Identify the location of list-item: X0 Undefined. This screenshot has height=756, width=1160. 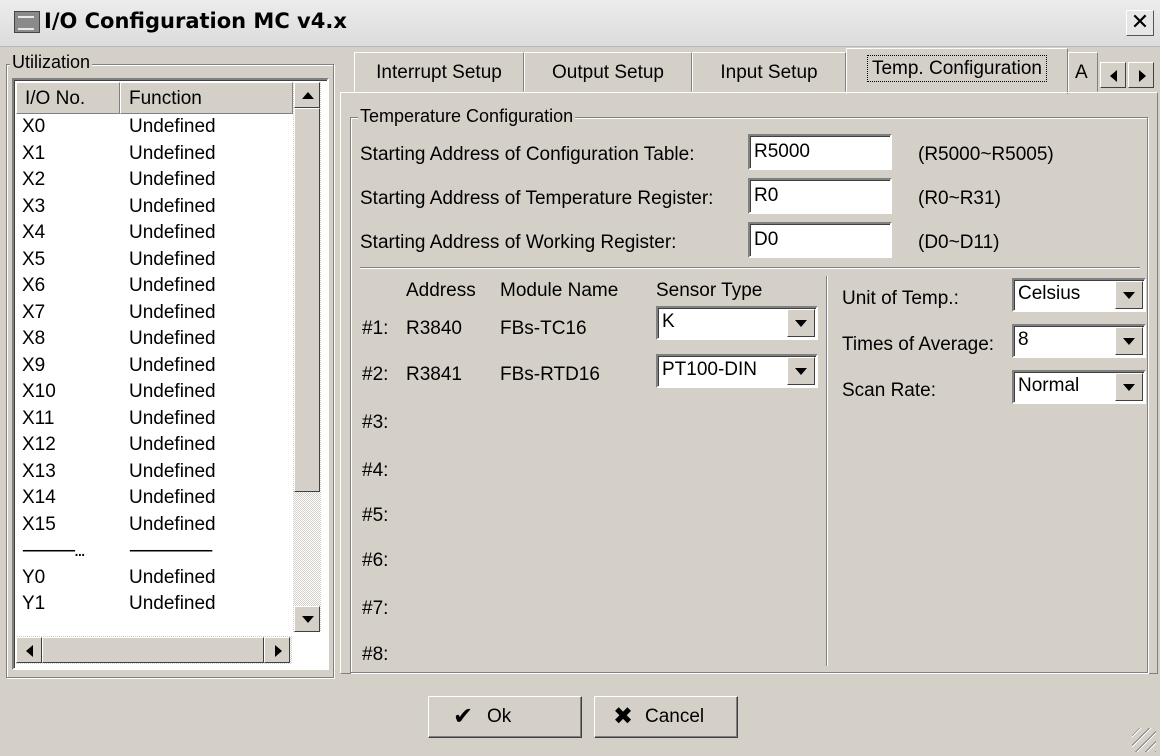
(153, 127).